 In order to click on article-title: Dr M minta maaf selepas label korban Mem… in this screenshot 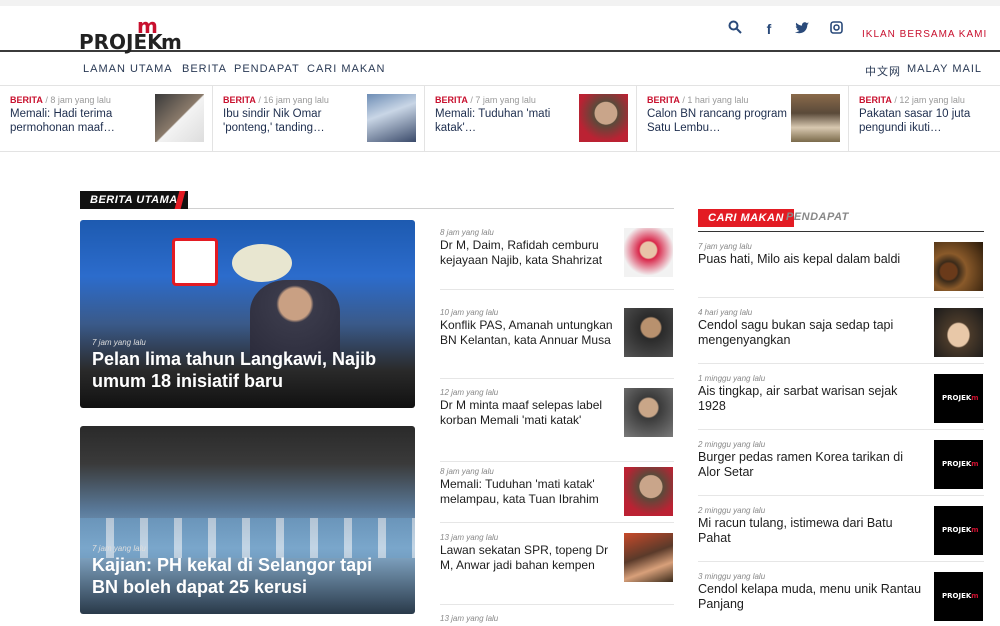, I will do `click(521, 412)`.